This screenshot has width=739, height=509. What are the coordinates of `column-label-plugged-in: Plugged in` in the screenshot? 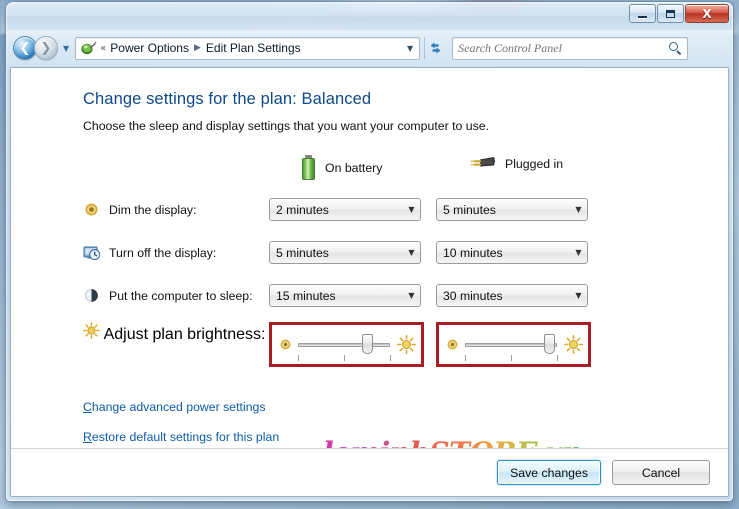 It's located at (534, 164).